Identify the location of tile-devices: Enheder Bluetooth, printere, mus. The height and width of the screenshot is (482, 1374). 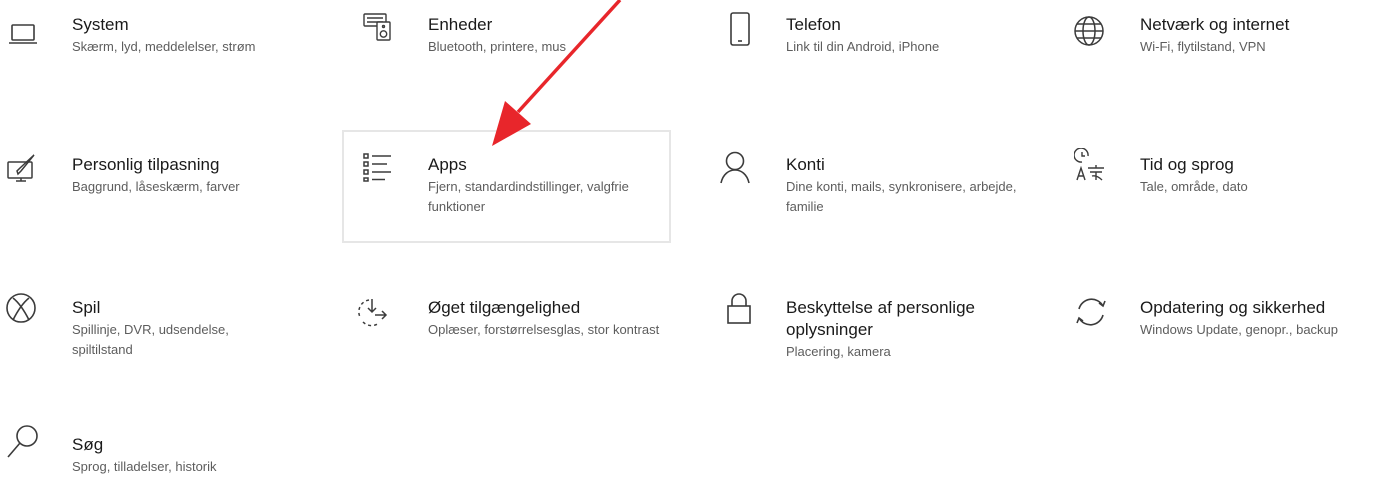
(510, 55).